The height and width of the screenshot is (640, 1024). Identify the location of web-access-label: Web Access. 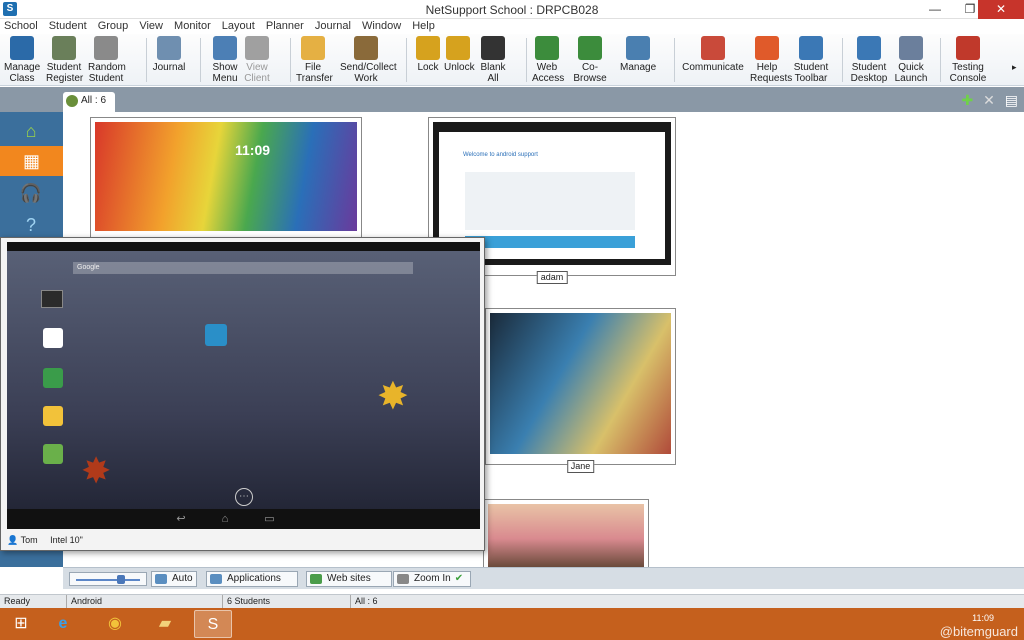
(548, 73).